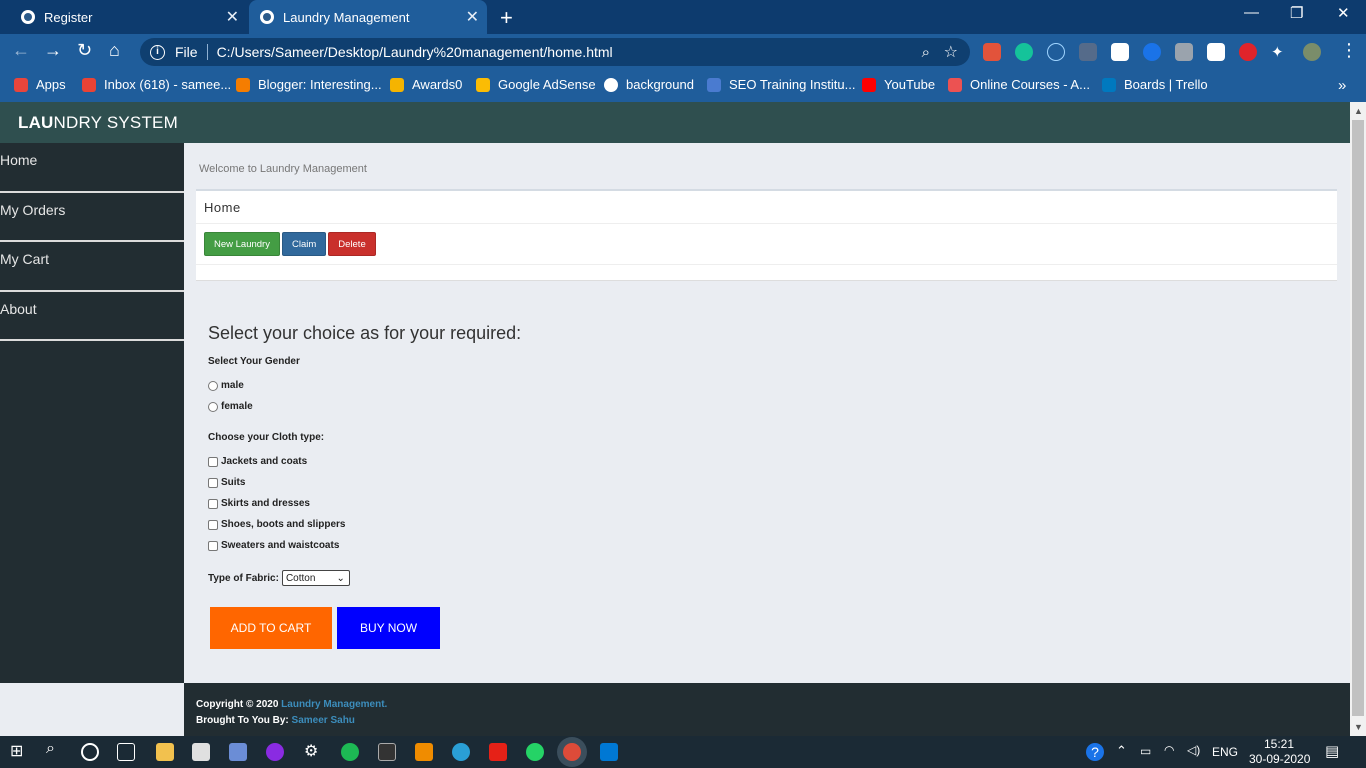  Describe the element at coordinates (364, 385) in the screenshot. I see `gender-option-male: male` at that location.